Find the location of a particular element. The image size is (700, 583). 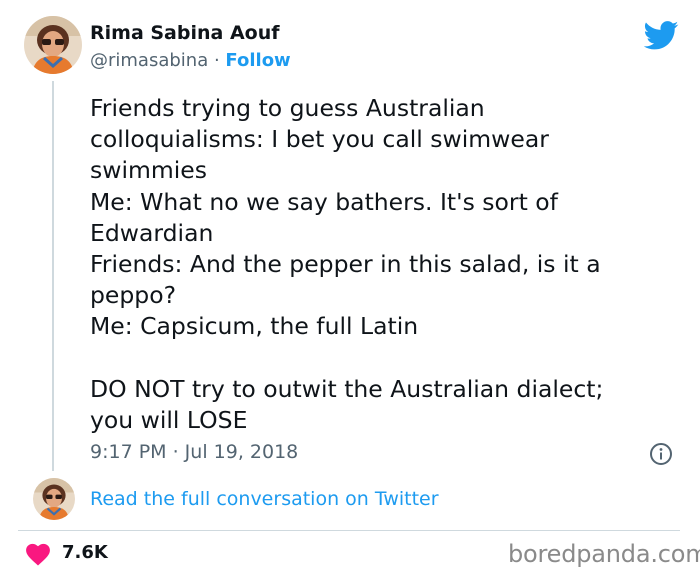

tweet-line: you will LOSE is located at coordinates (169, 419).